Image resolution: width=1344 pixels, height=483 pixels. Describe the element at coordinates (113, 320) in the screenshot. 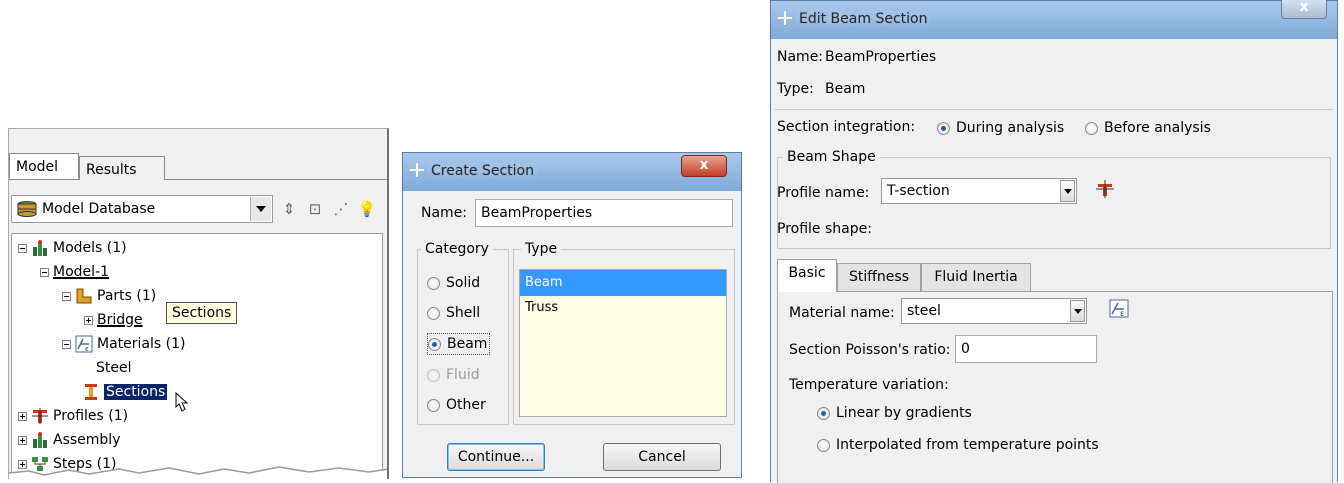

I see `tree-node-bridge: Bridge` at that location.